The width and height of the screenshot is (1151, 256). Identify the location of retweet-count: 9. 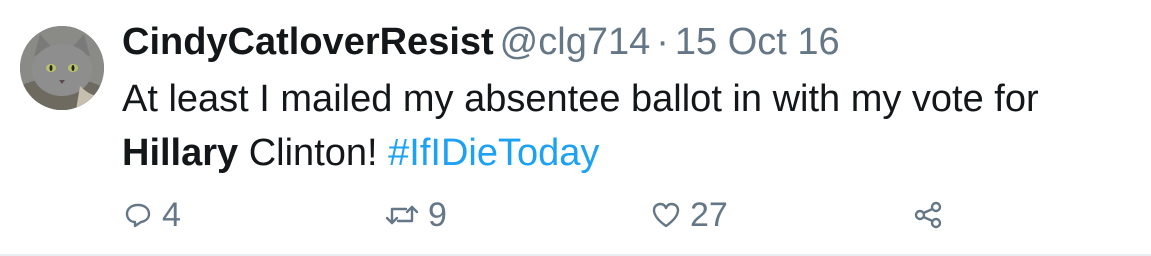
(437, 214).